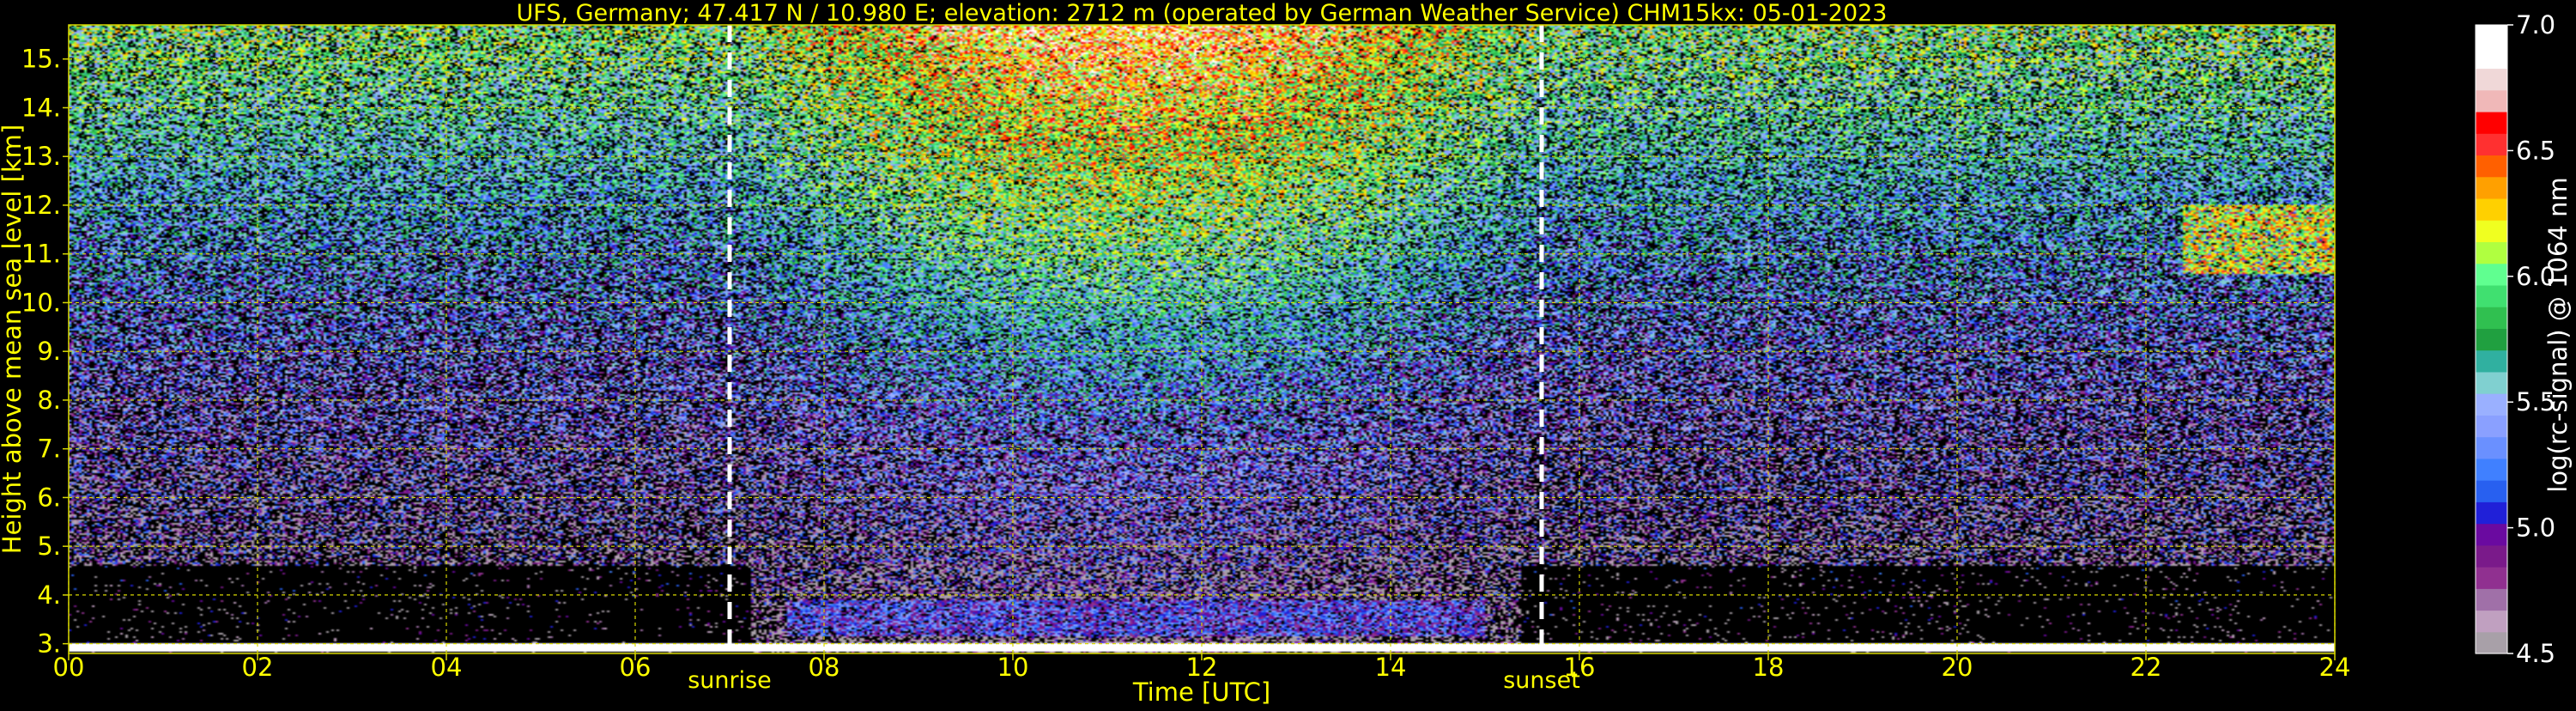 The width and height of the screenshot is (2576, 711). Describe the element at coordinates (13, 339) in the screenshot. I see `y-axis-label: Height above mean sea level [km]` at that location.